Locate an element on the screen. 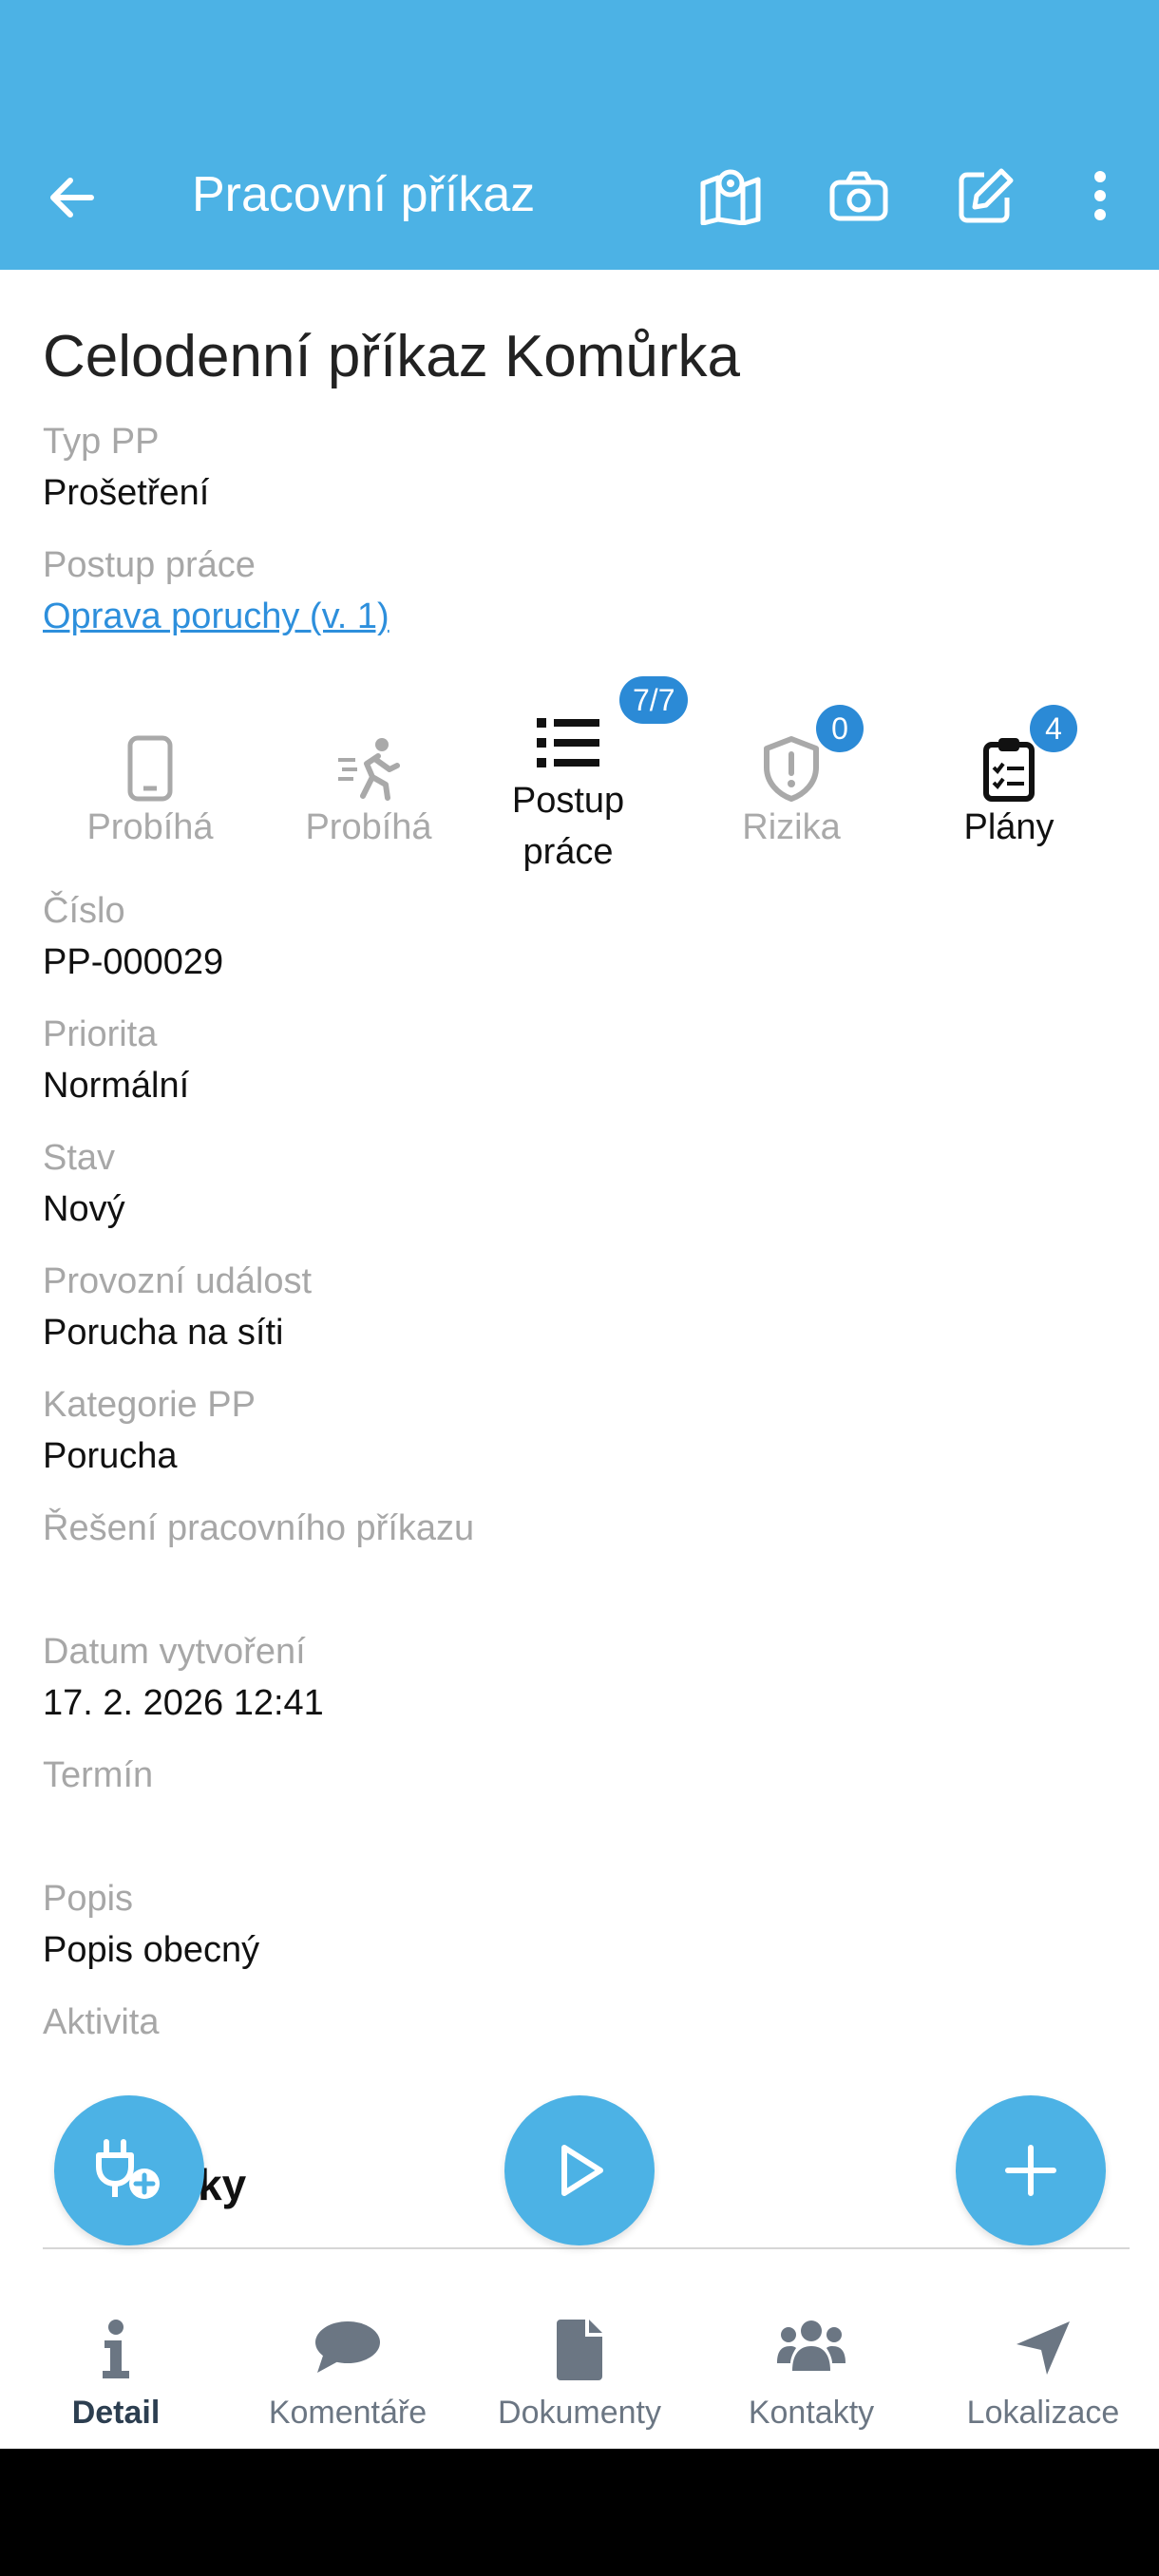 Image resolution: width=1159 pixels, height=2576 pixels. field-label-activity: Aktivita is located at coordinates (101, 2022).